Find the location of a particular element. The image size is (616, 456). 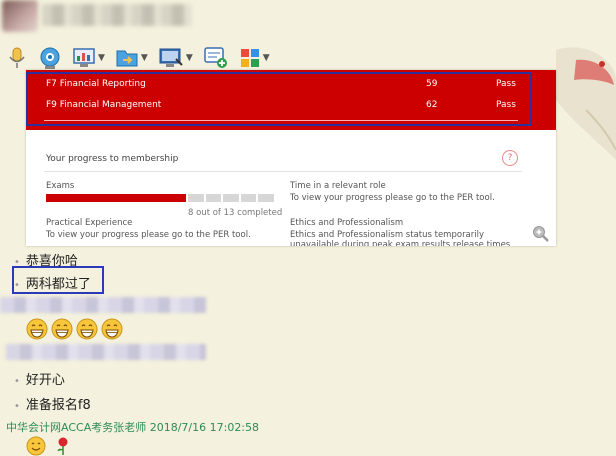

result-row: F7 Financial Reporting 59 Pass is located at coordinates (291, 84).